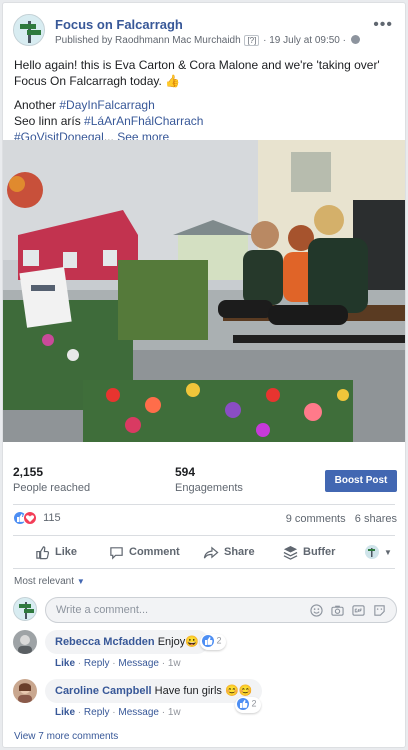  I want to click on post-line-3: Seo linn arís #LáArAnFhálCharrach, so click(109, 121).